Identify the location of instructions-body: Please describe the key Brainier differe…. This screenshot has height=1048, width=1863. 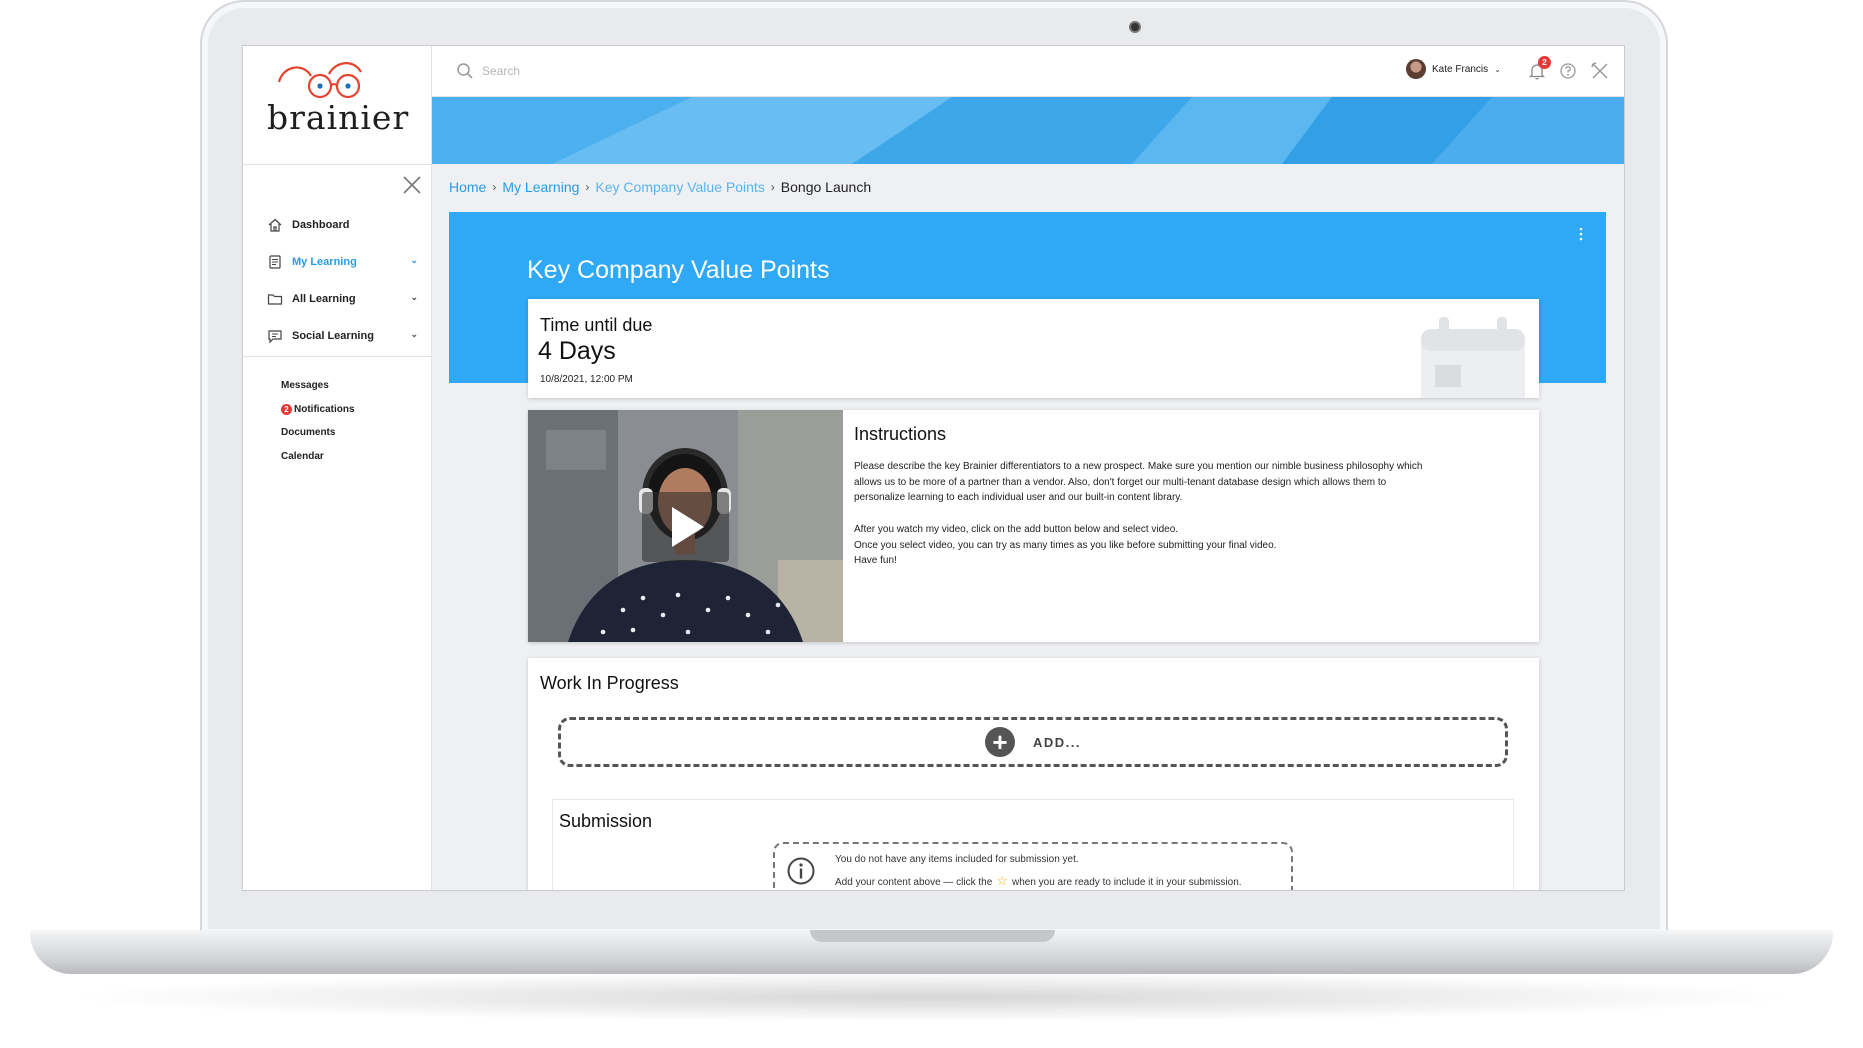
(1184, 514).